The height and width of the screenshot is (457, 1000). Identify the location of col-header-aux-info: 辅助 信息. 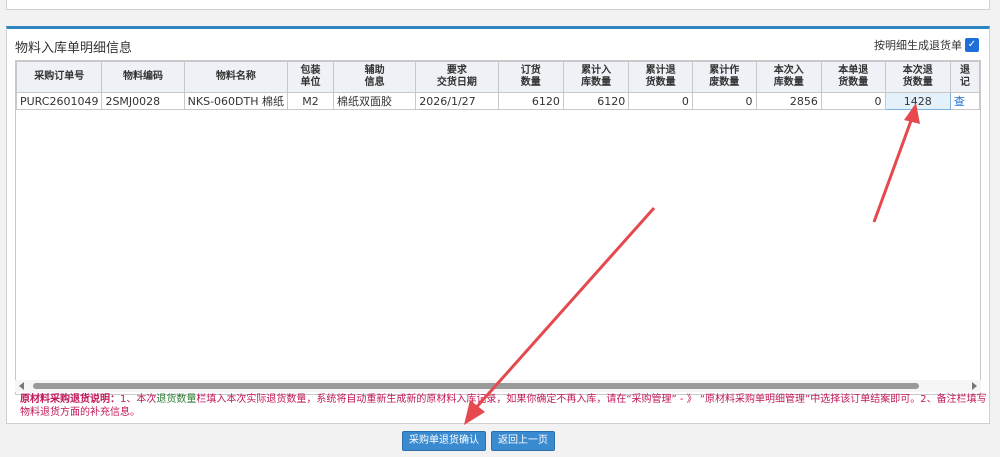
(375, 77).